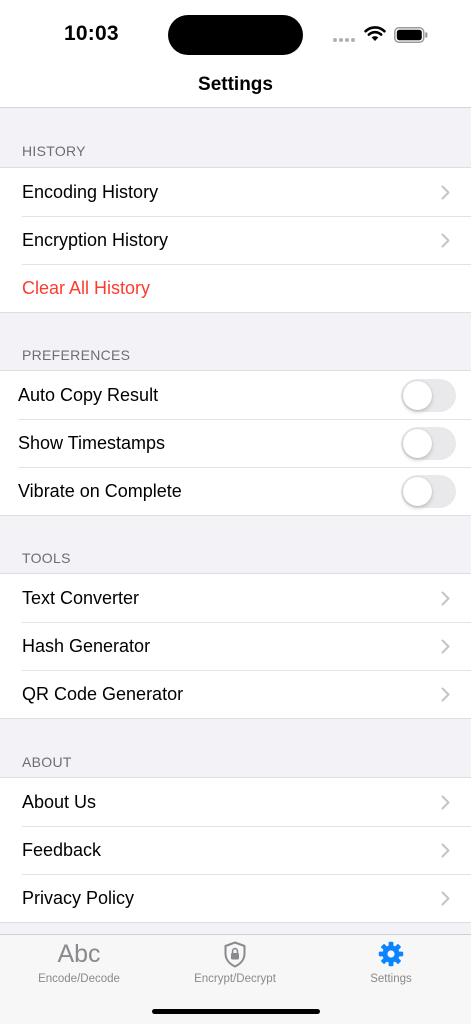 The height and width of the screenshot is (1024, 471). Describe the element at coordinates (90, 191) in the screenshot. I see `row-label: Encoding History` at that location.